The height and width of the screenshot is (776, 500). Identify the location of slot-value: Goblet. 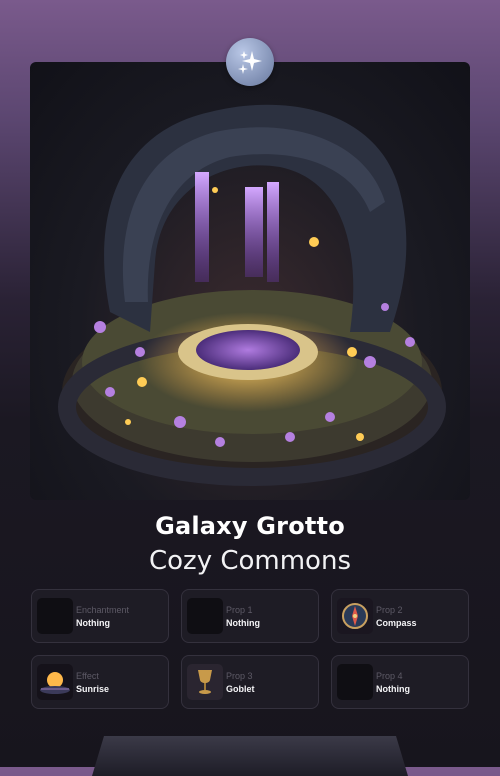
(240, 689).